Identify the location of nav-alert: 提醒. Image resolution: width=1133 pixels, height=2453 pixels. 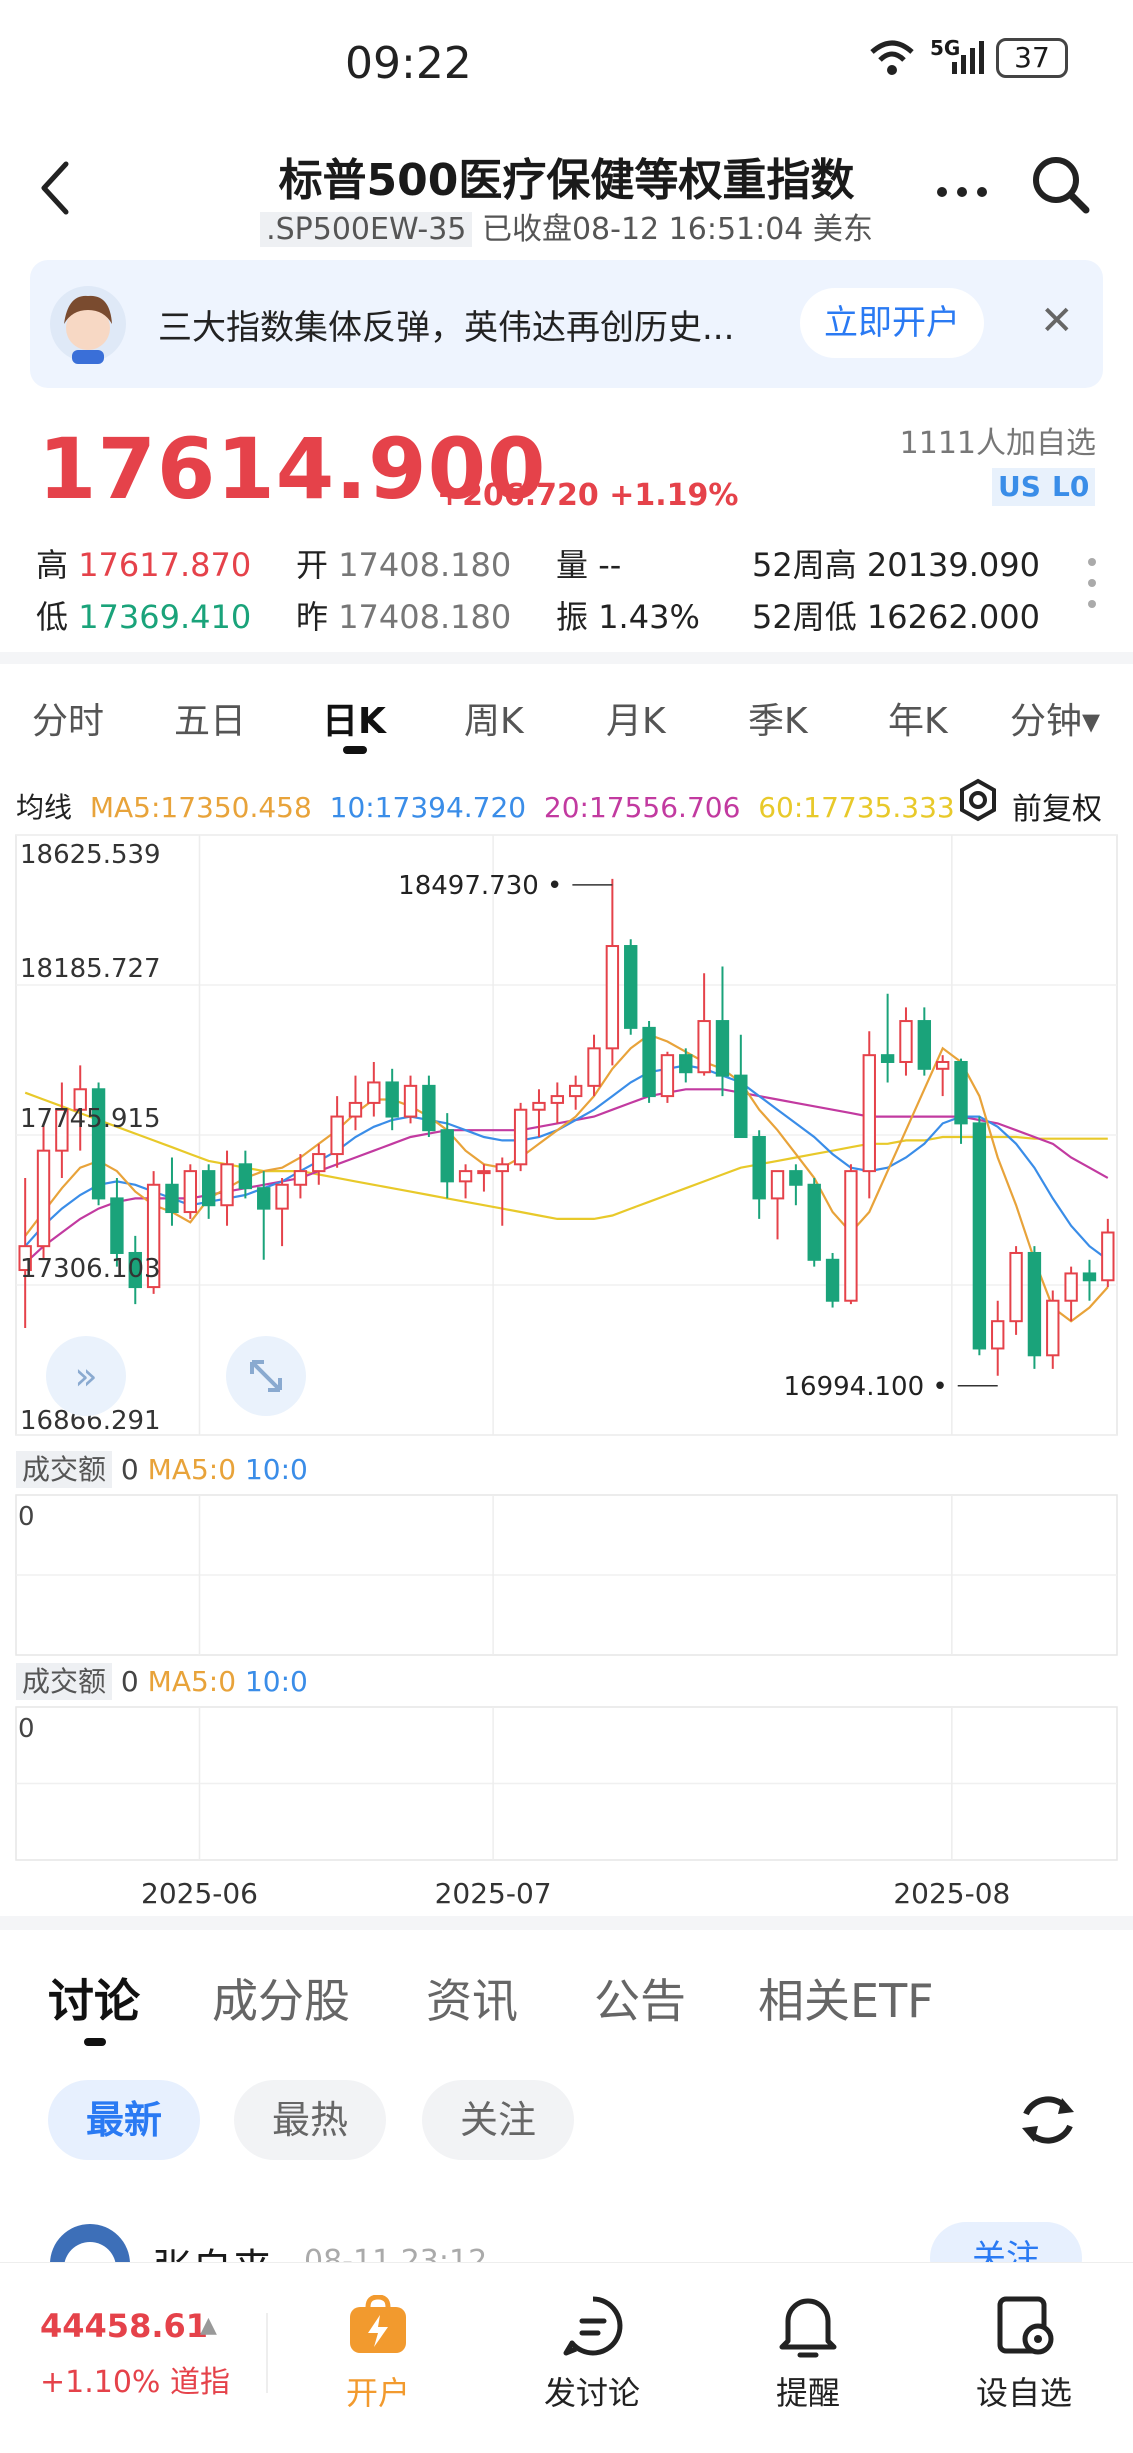
(808, 2358).